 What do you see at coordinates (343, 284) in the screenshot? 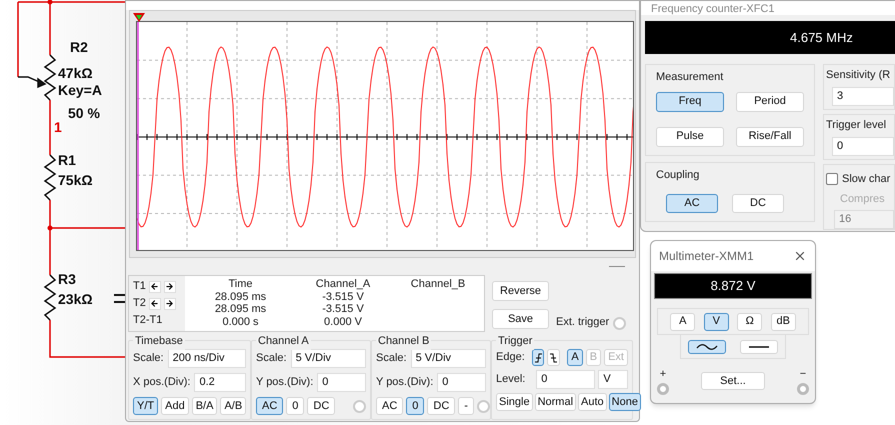
I see `column-header: Channel_A` at bounding box center [343, 284].